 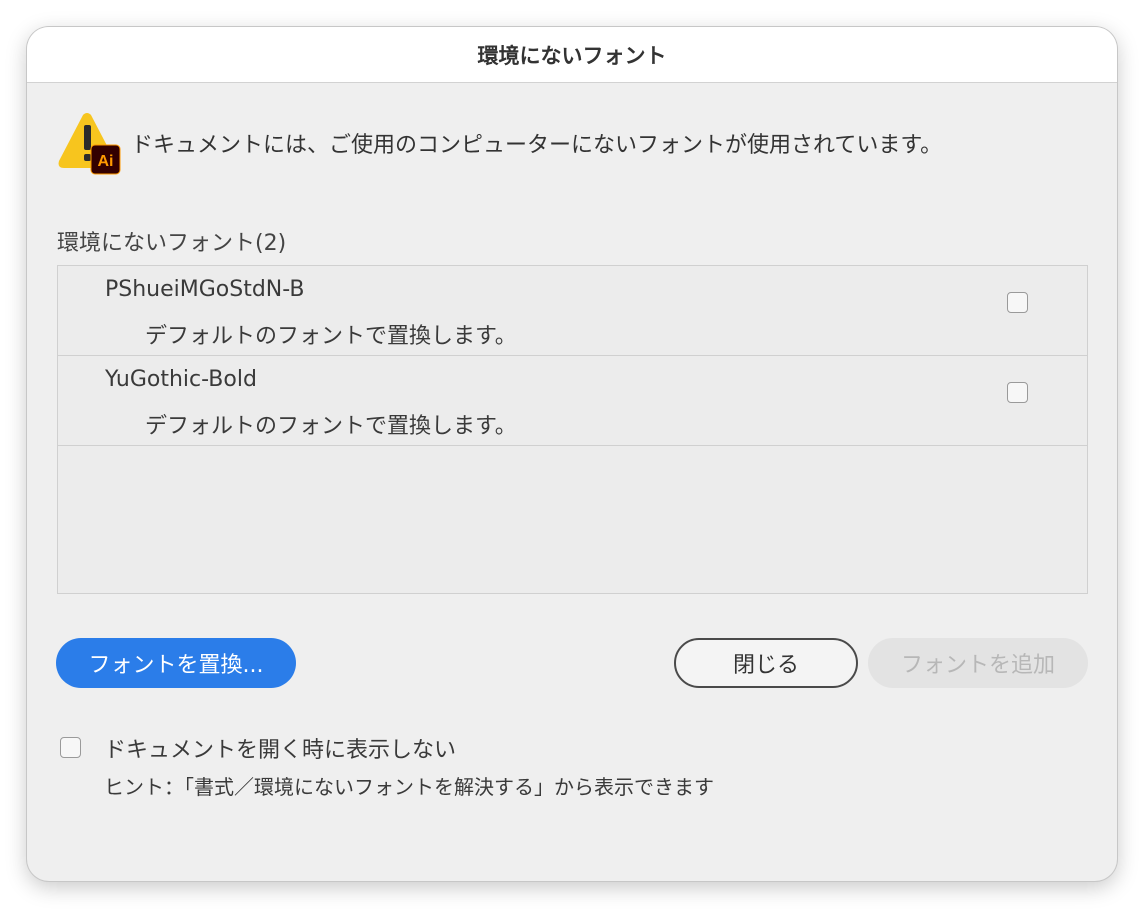 I want to click on missing-fonts-list-heading: 環境にないフォント(2), so click(x=172, y=243).